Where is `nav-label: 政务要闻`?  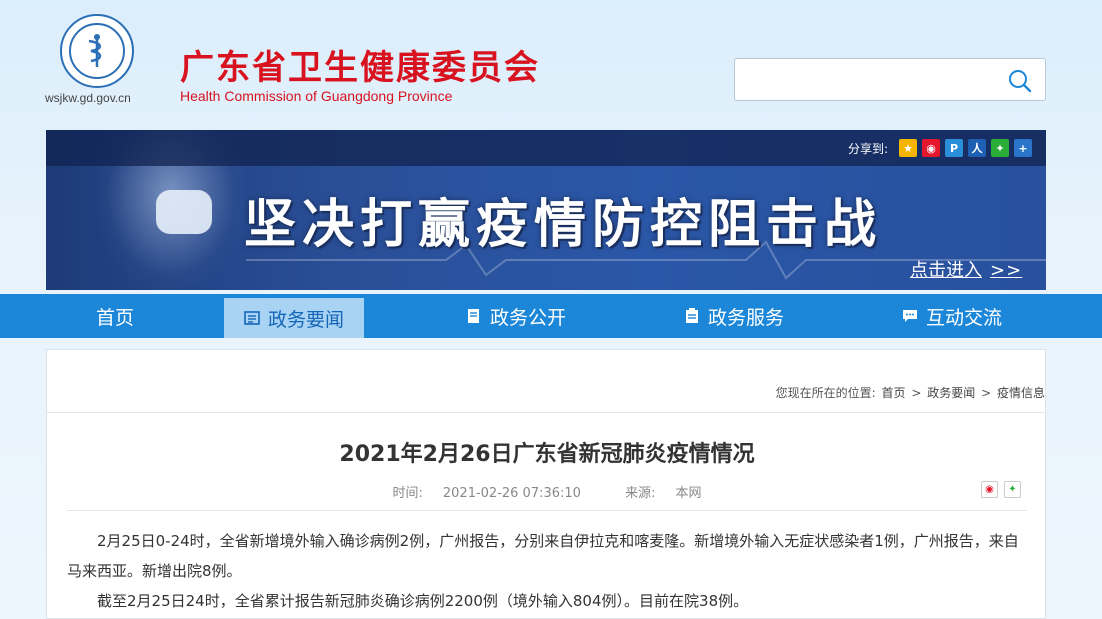 nav-label: 政务要闻 is located at coordinates (306, 319).